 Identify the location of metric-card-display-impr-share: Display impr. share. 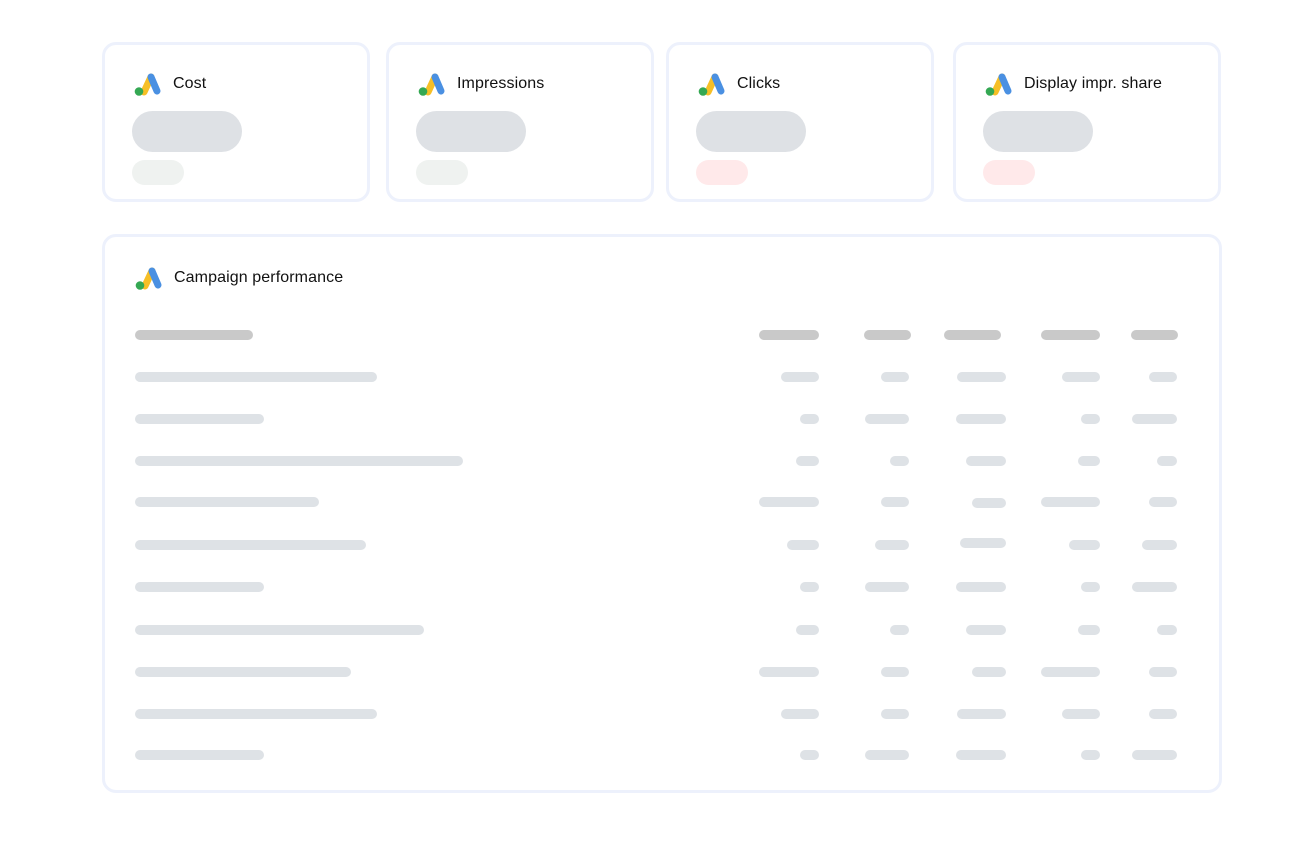
(1087, 122).